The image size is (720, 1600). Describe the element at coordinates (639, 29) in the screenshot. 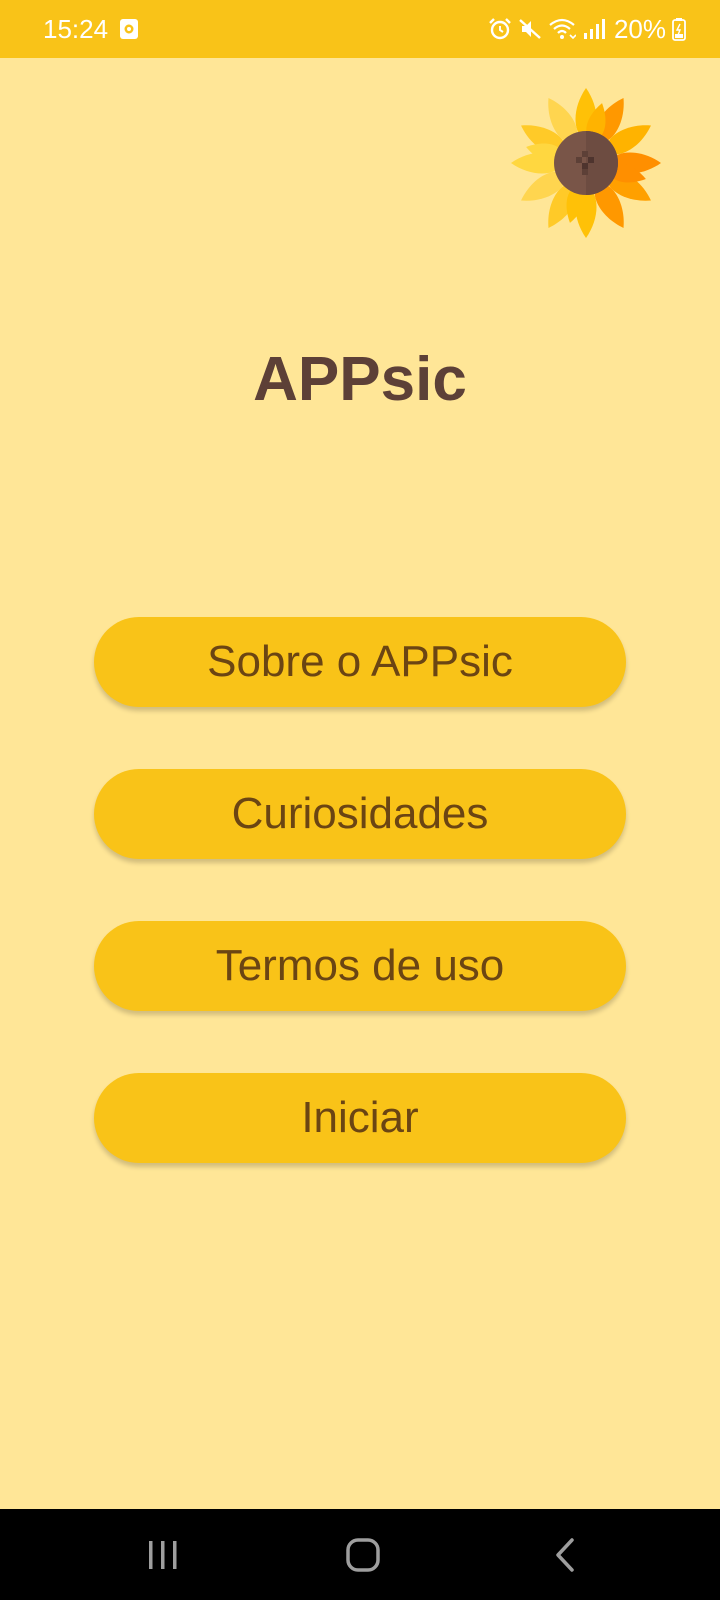

I see `battery-percent: 20%` at that location.